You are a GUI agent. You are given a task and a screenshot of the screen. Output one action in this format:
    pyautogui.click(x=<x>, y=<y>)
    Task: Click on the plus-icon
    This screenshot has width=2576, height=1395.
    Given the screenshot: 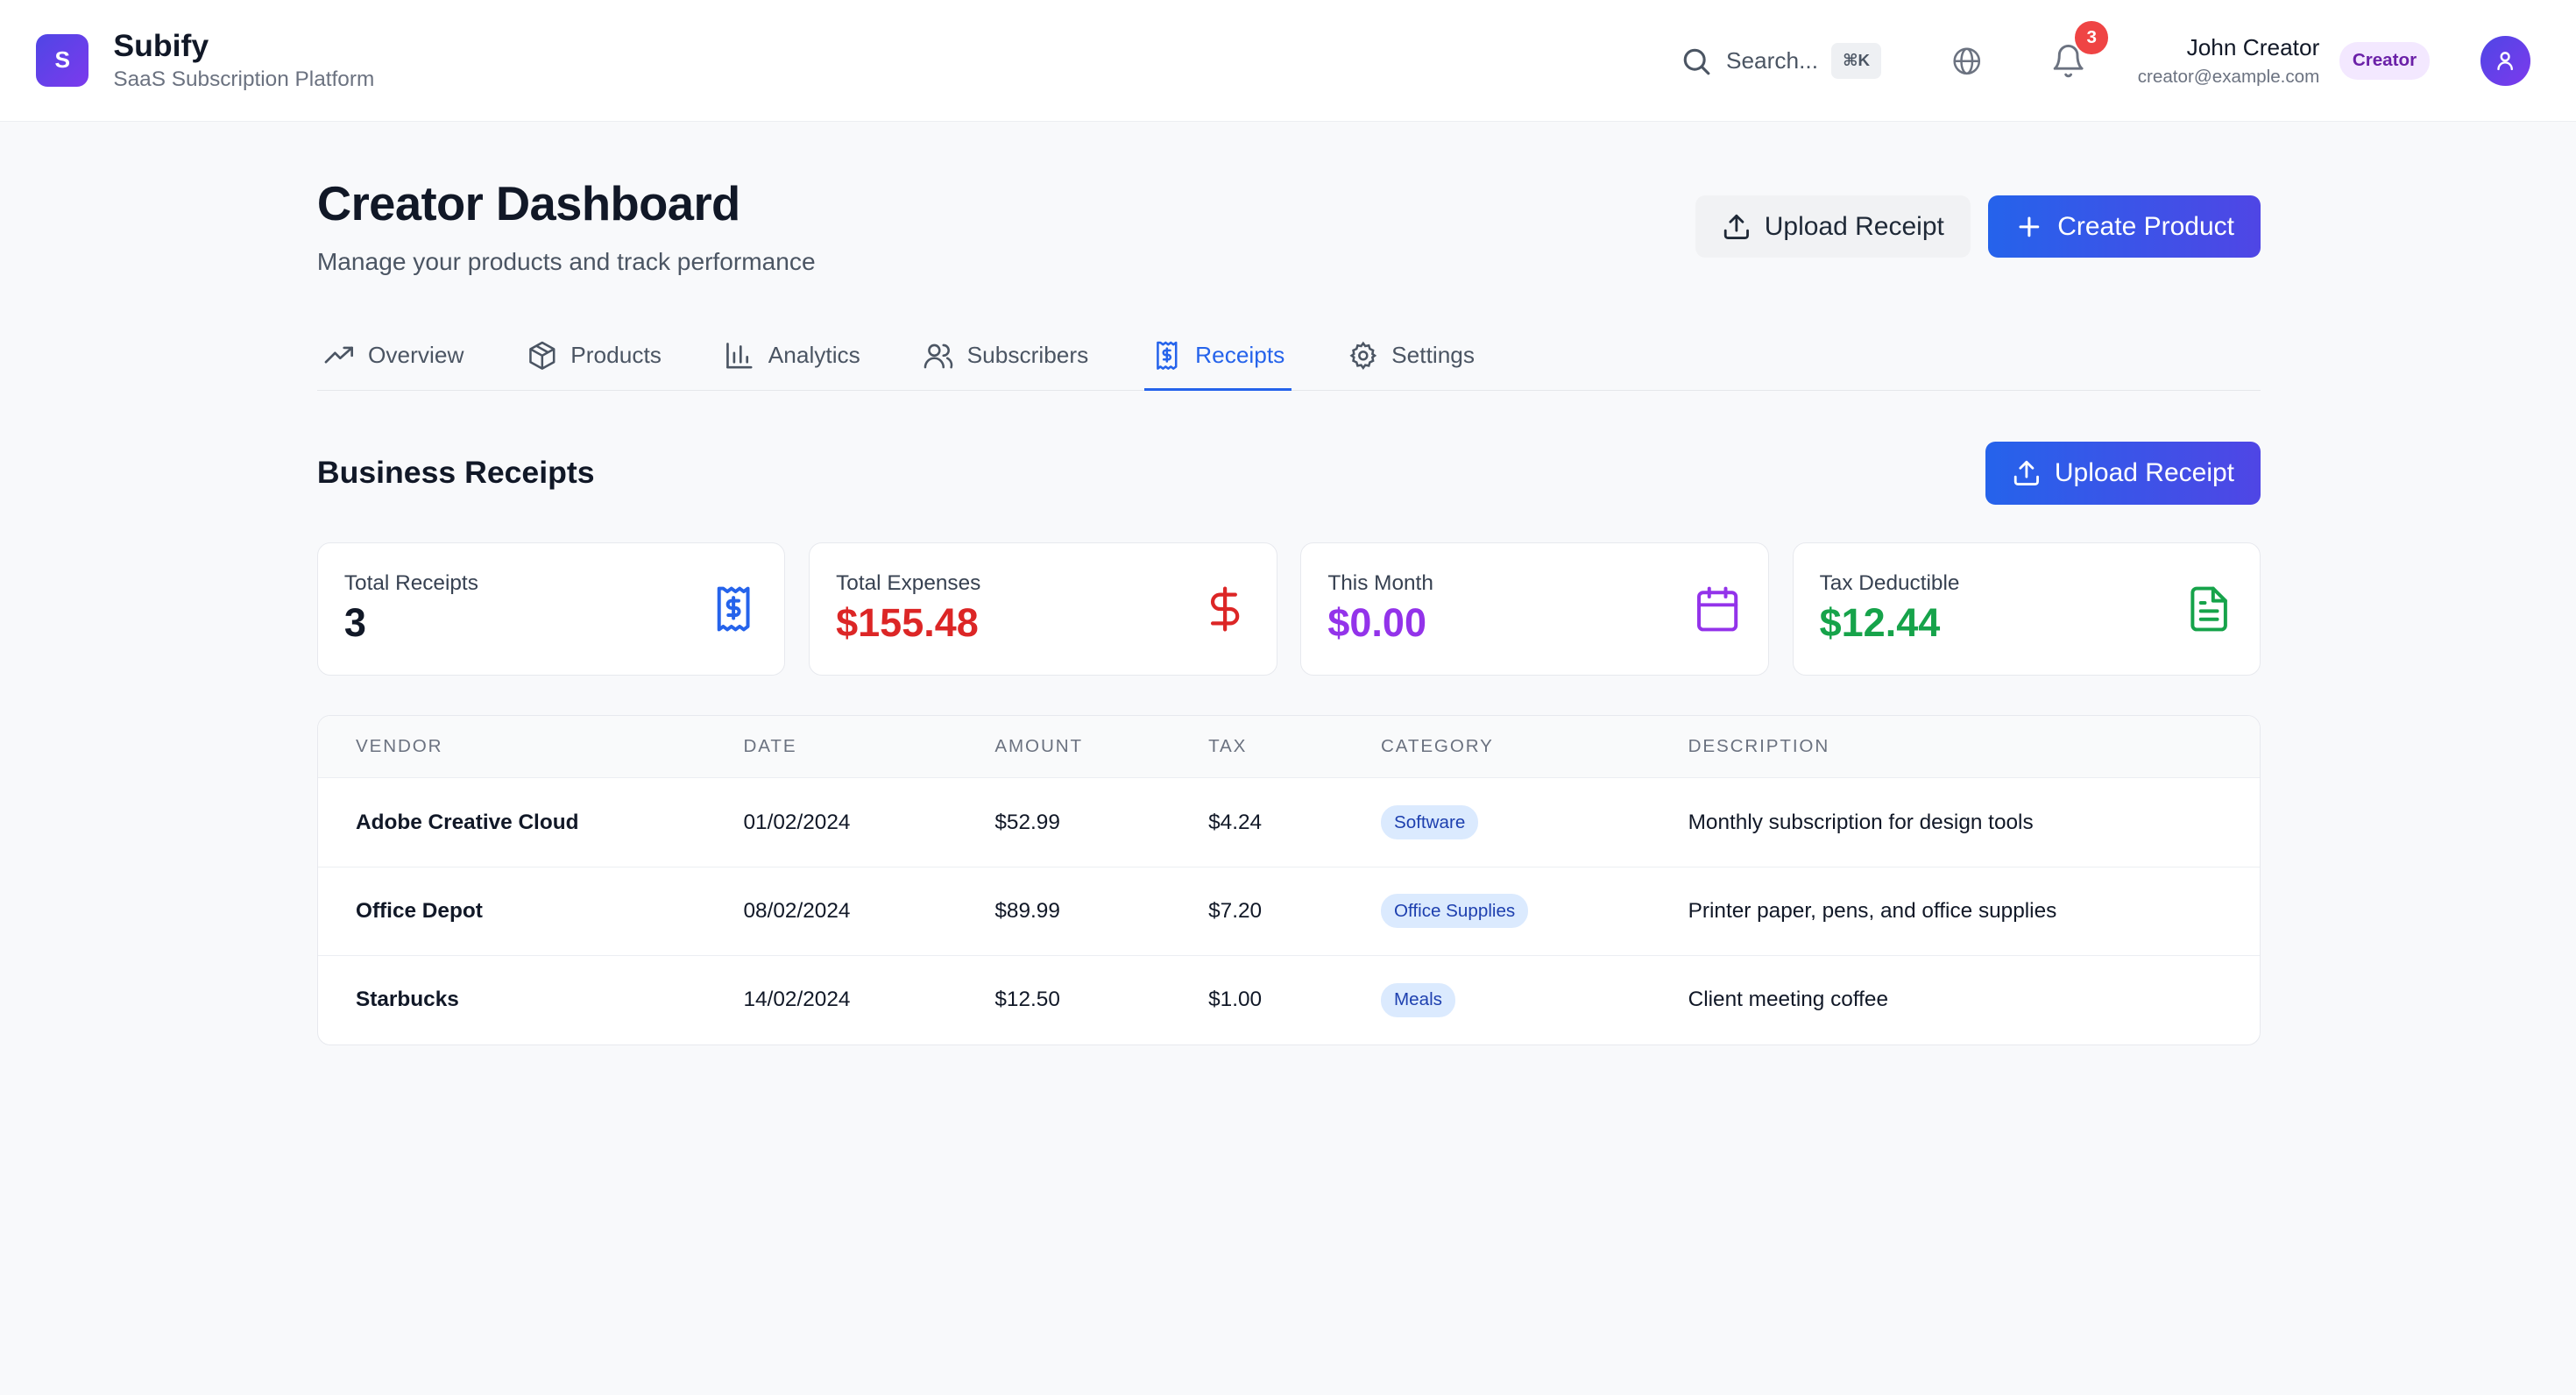 What is the action you would take?
    pyautogui.click(x=2029, y=226)
    